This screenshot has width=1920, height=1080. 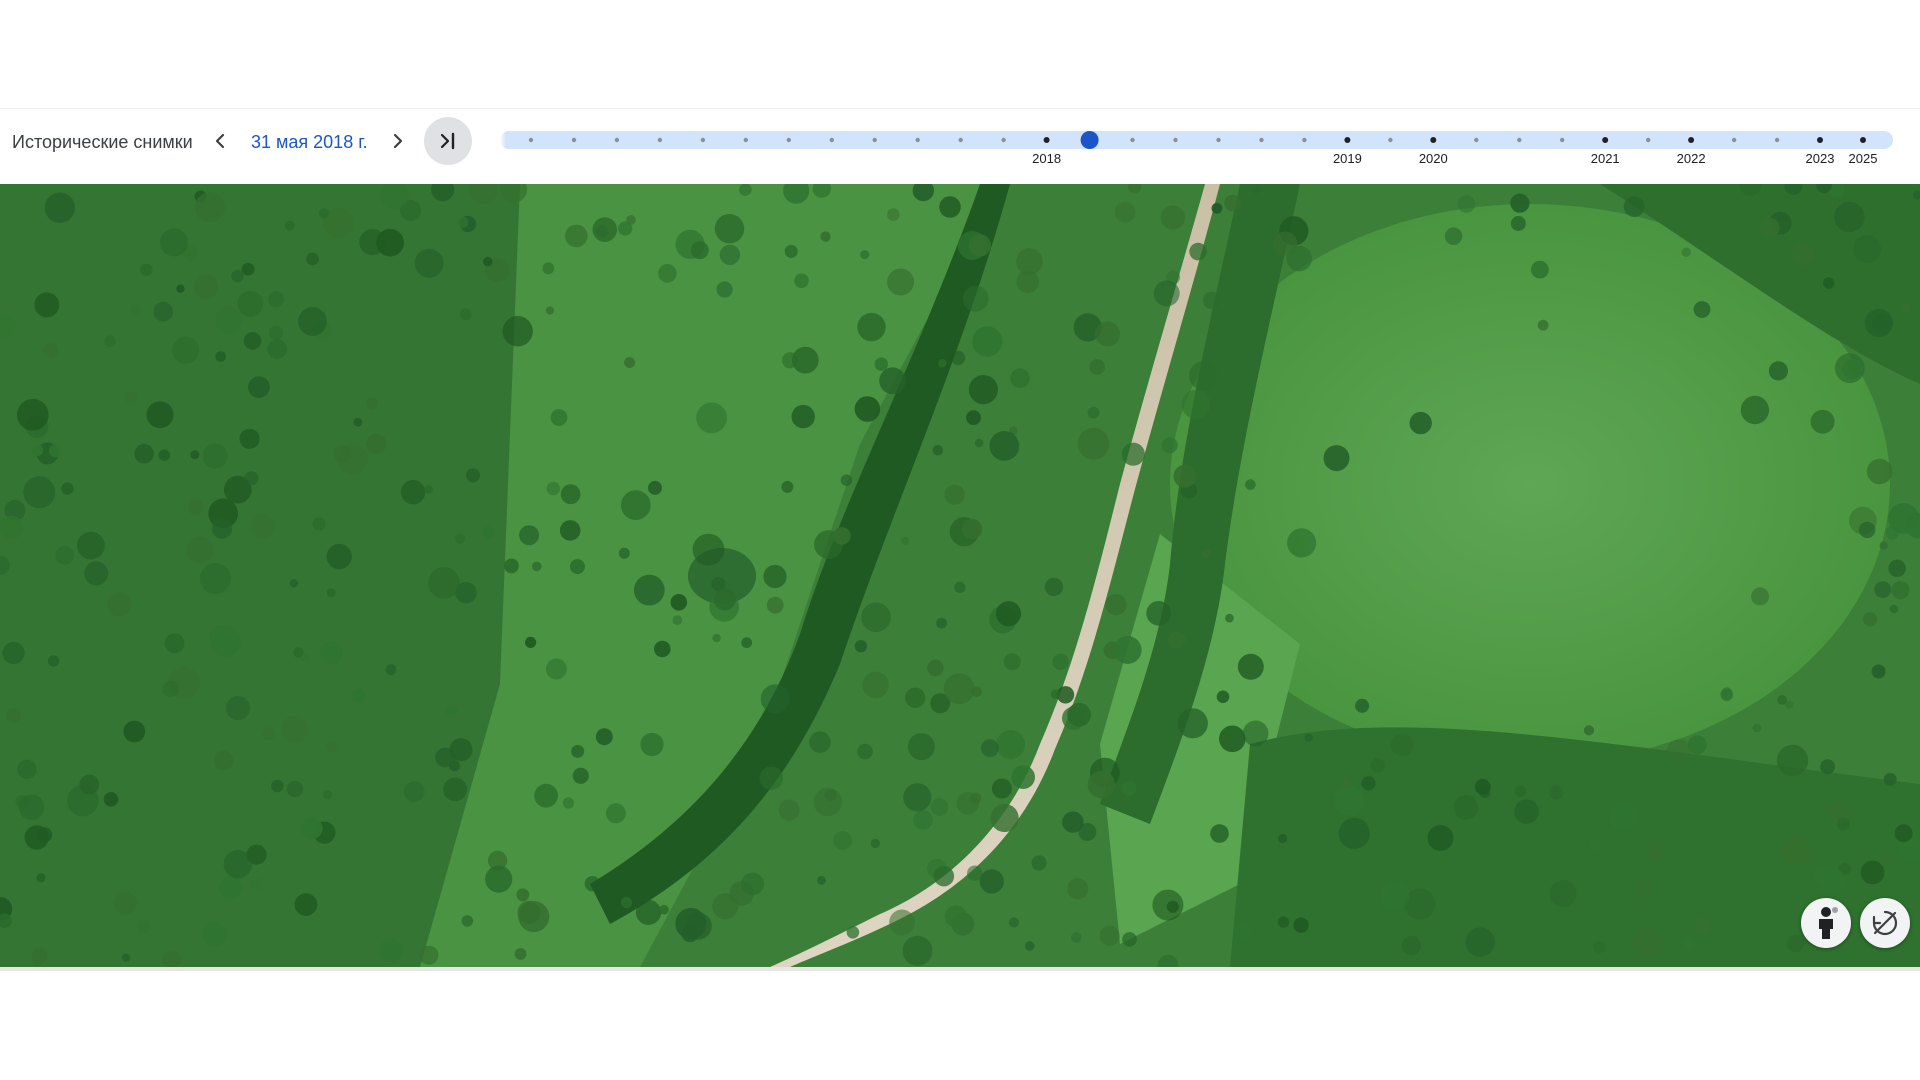 I want to click on rotate-map-button, so click(x=1885, y=923).